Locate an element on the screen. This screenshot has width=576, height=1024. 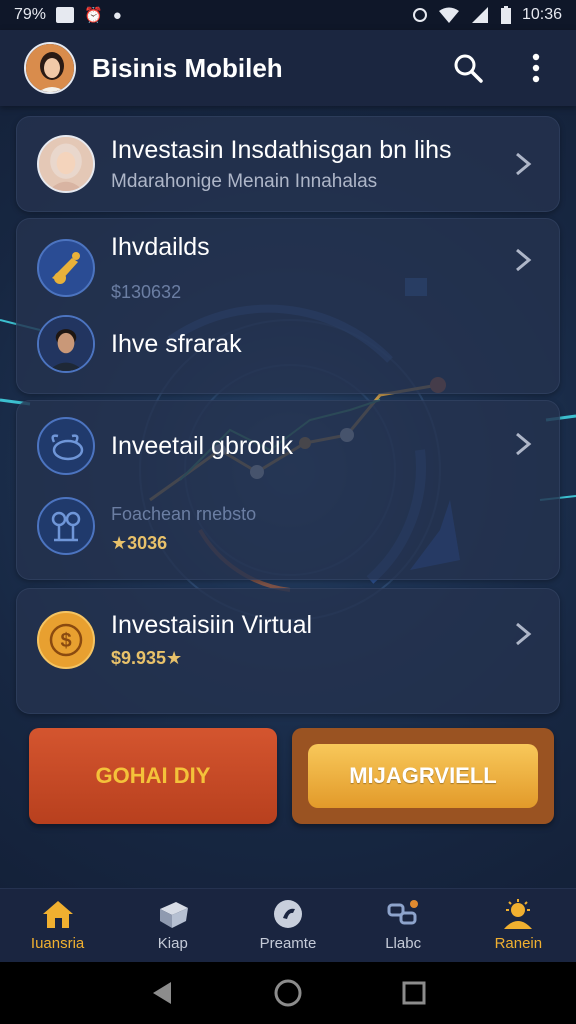
search-icon is located at coordinates (468, 68).